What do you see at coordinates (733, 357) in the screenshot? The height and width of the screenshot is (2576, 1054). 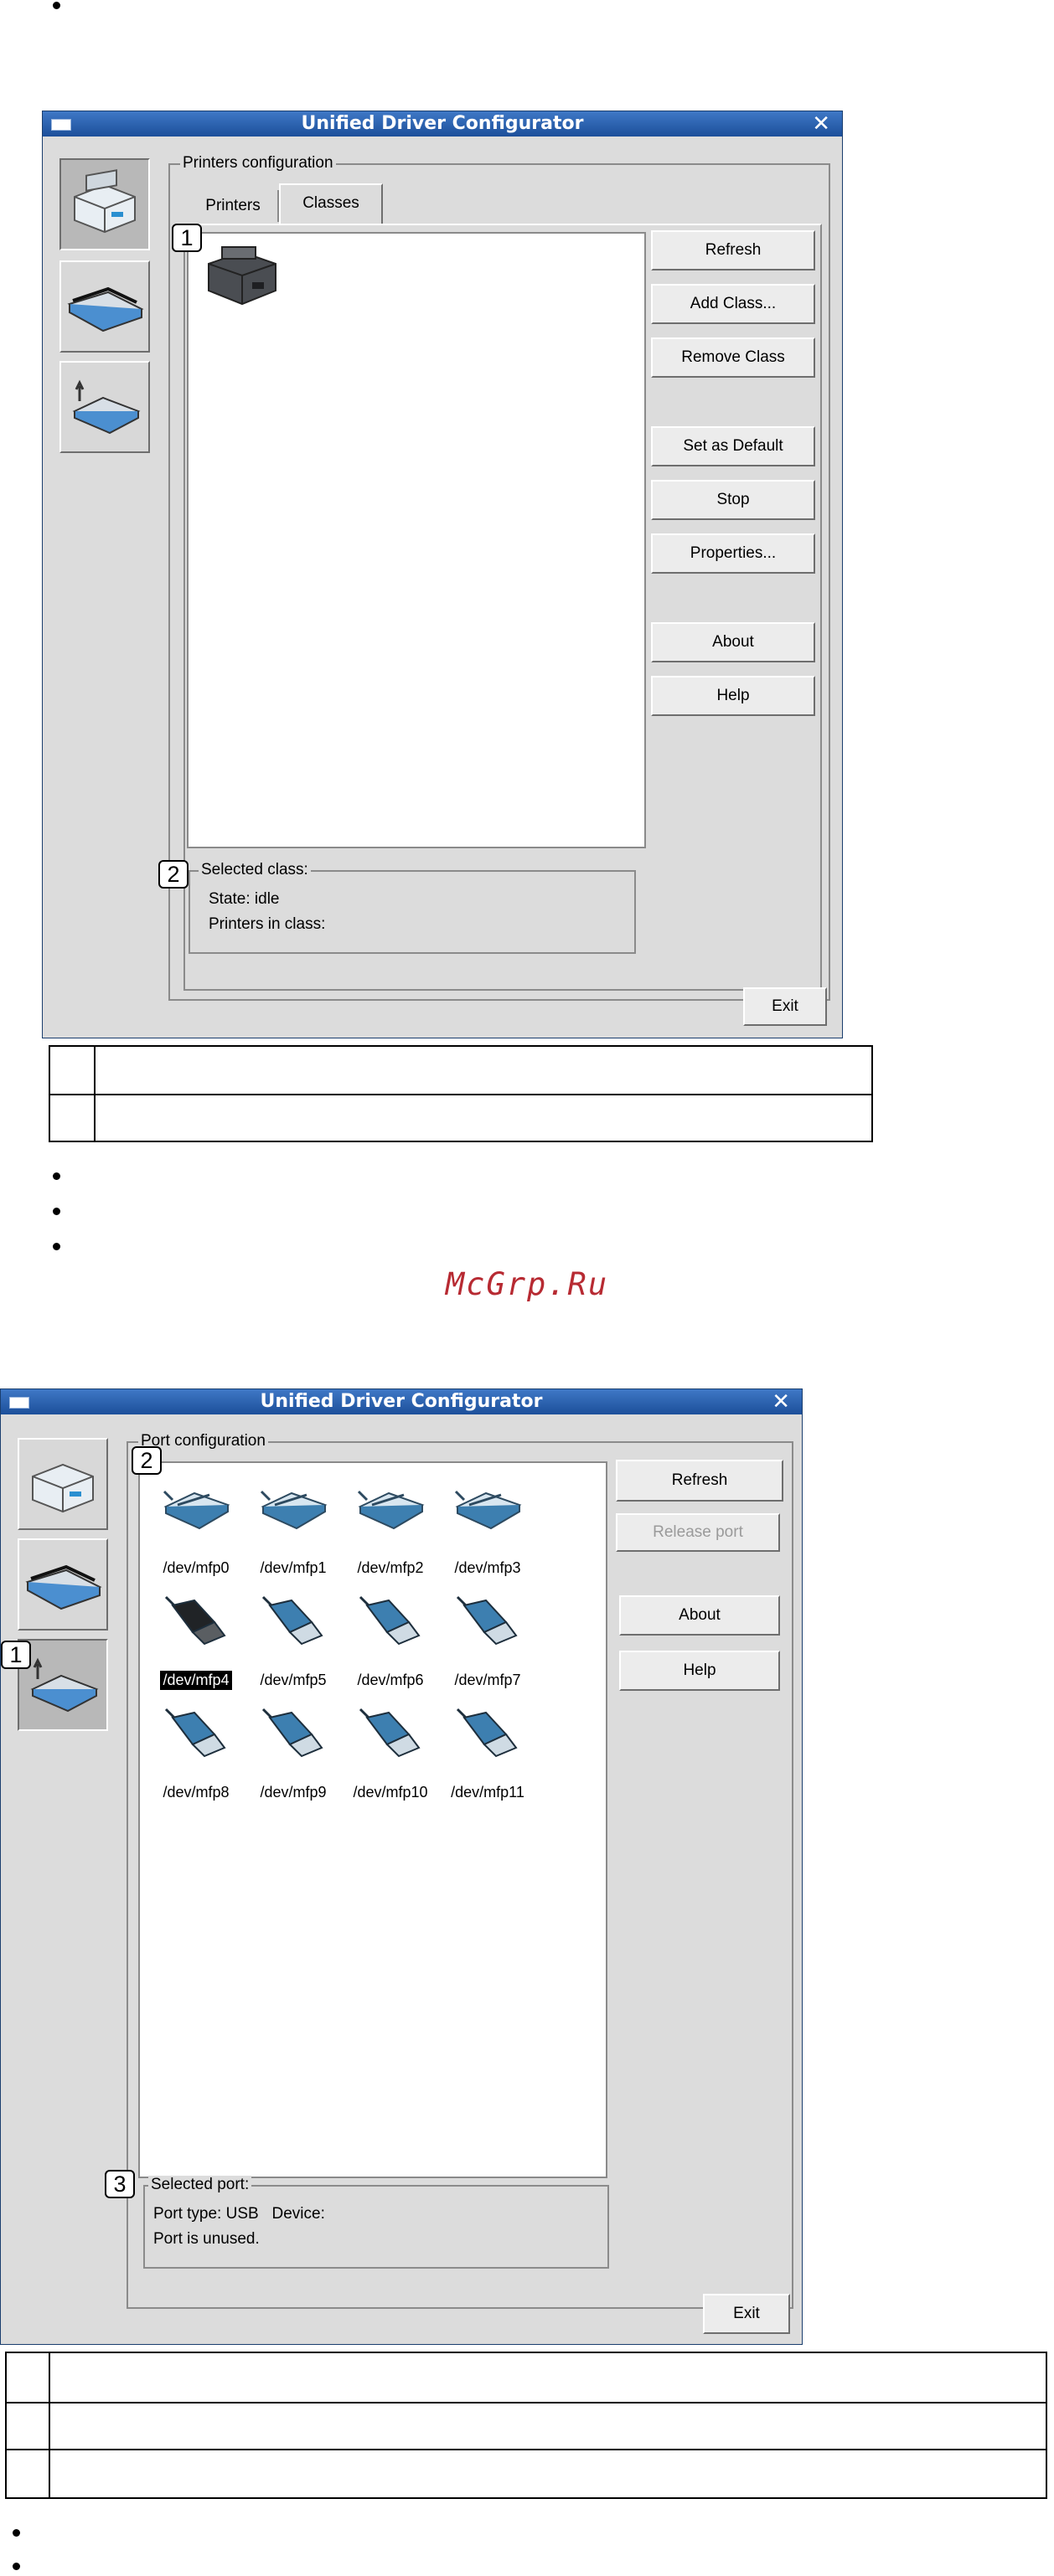 I see `remove-class-button: Remove Class` at bounding box center [733, 357].